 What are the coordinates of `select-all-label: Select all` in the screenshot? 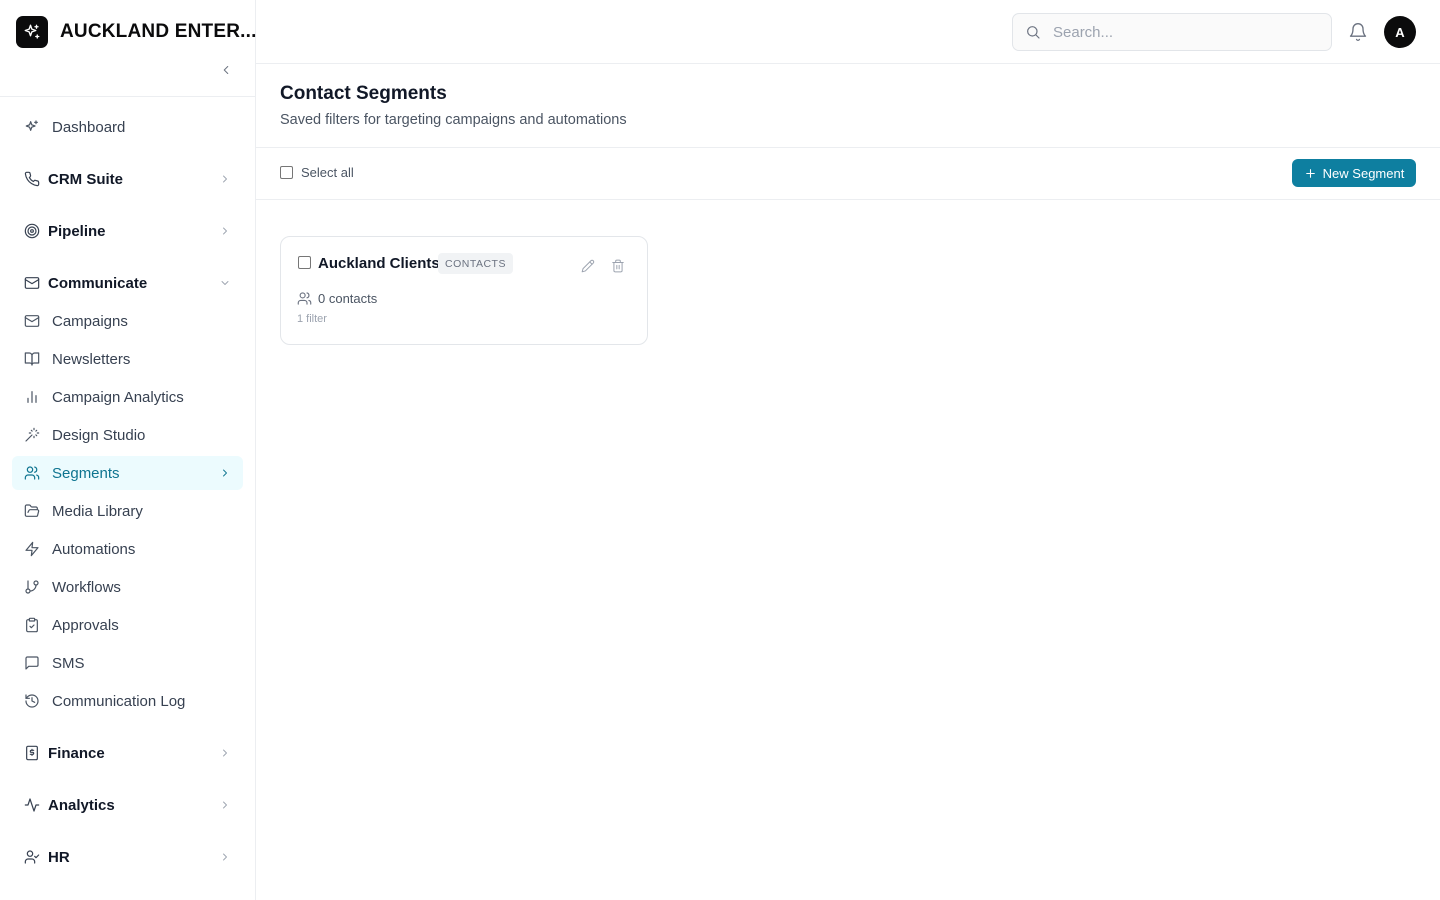 It's located at (327, 172).